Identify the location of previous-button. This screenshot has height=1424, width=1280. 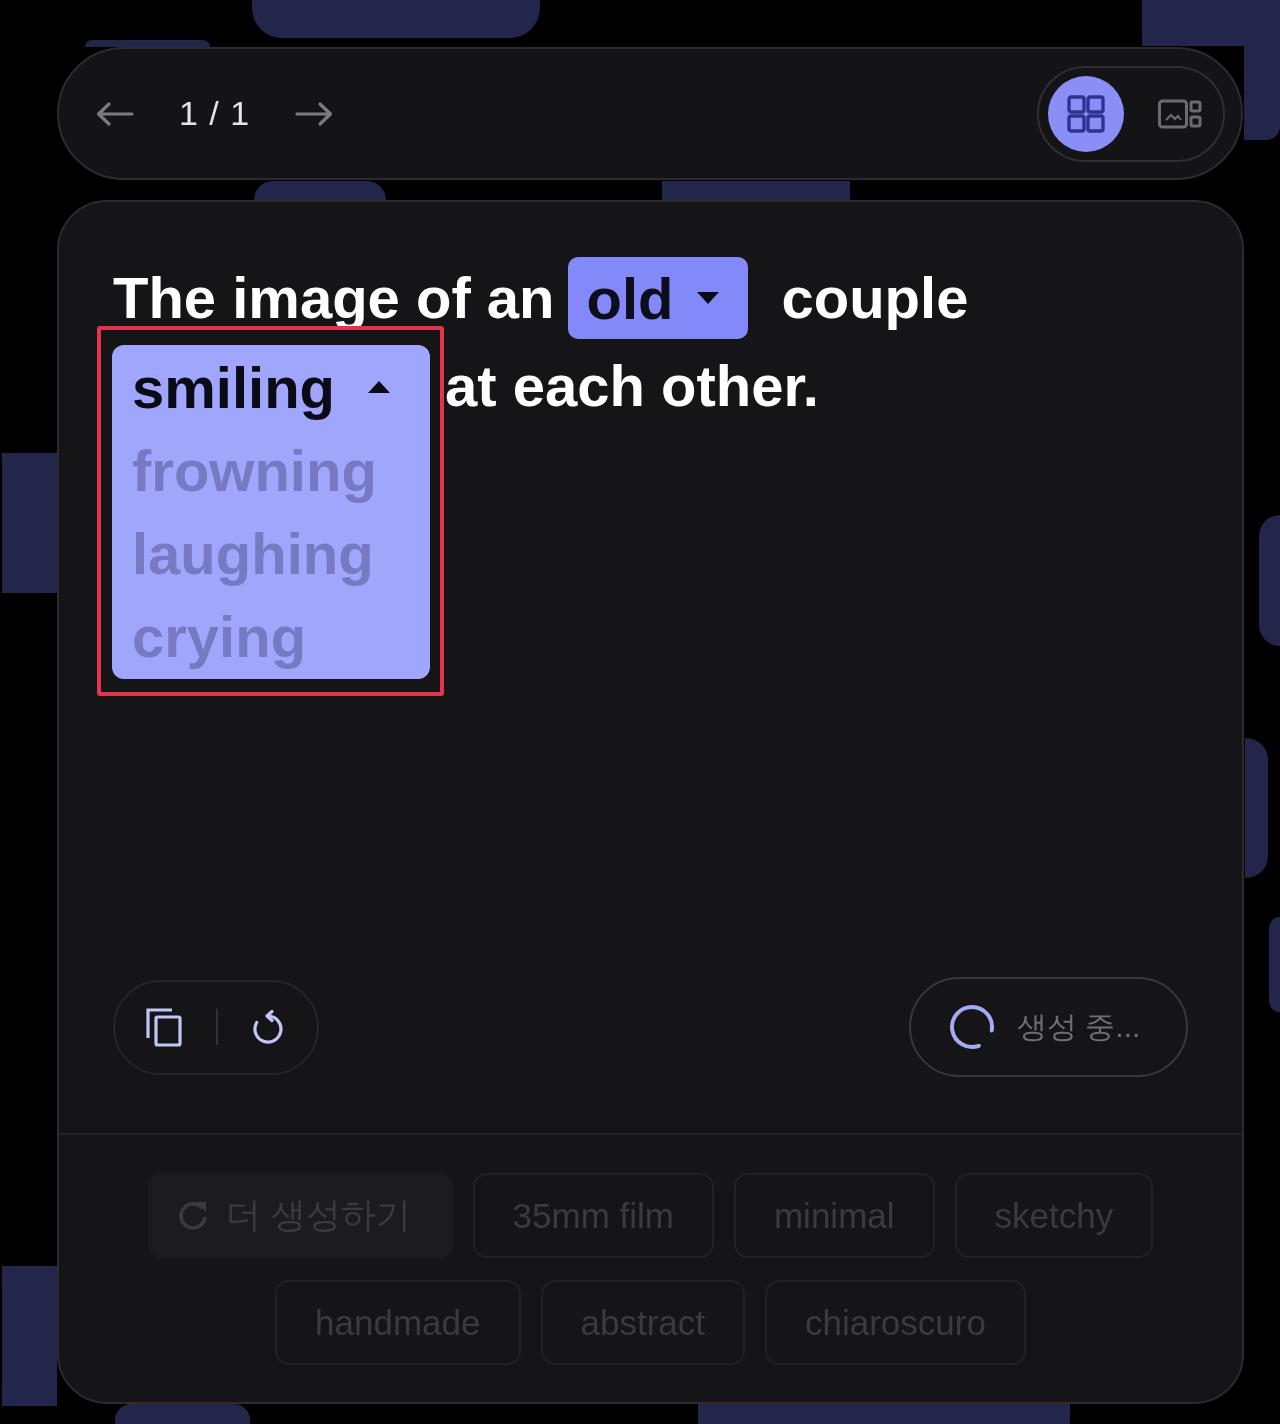
(115, 113).